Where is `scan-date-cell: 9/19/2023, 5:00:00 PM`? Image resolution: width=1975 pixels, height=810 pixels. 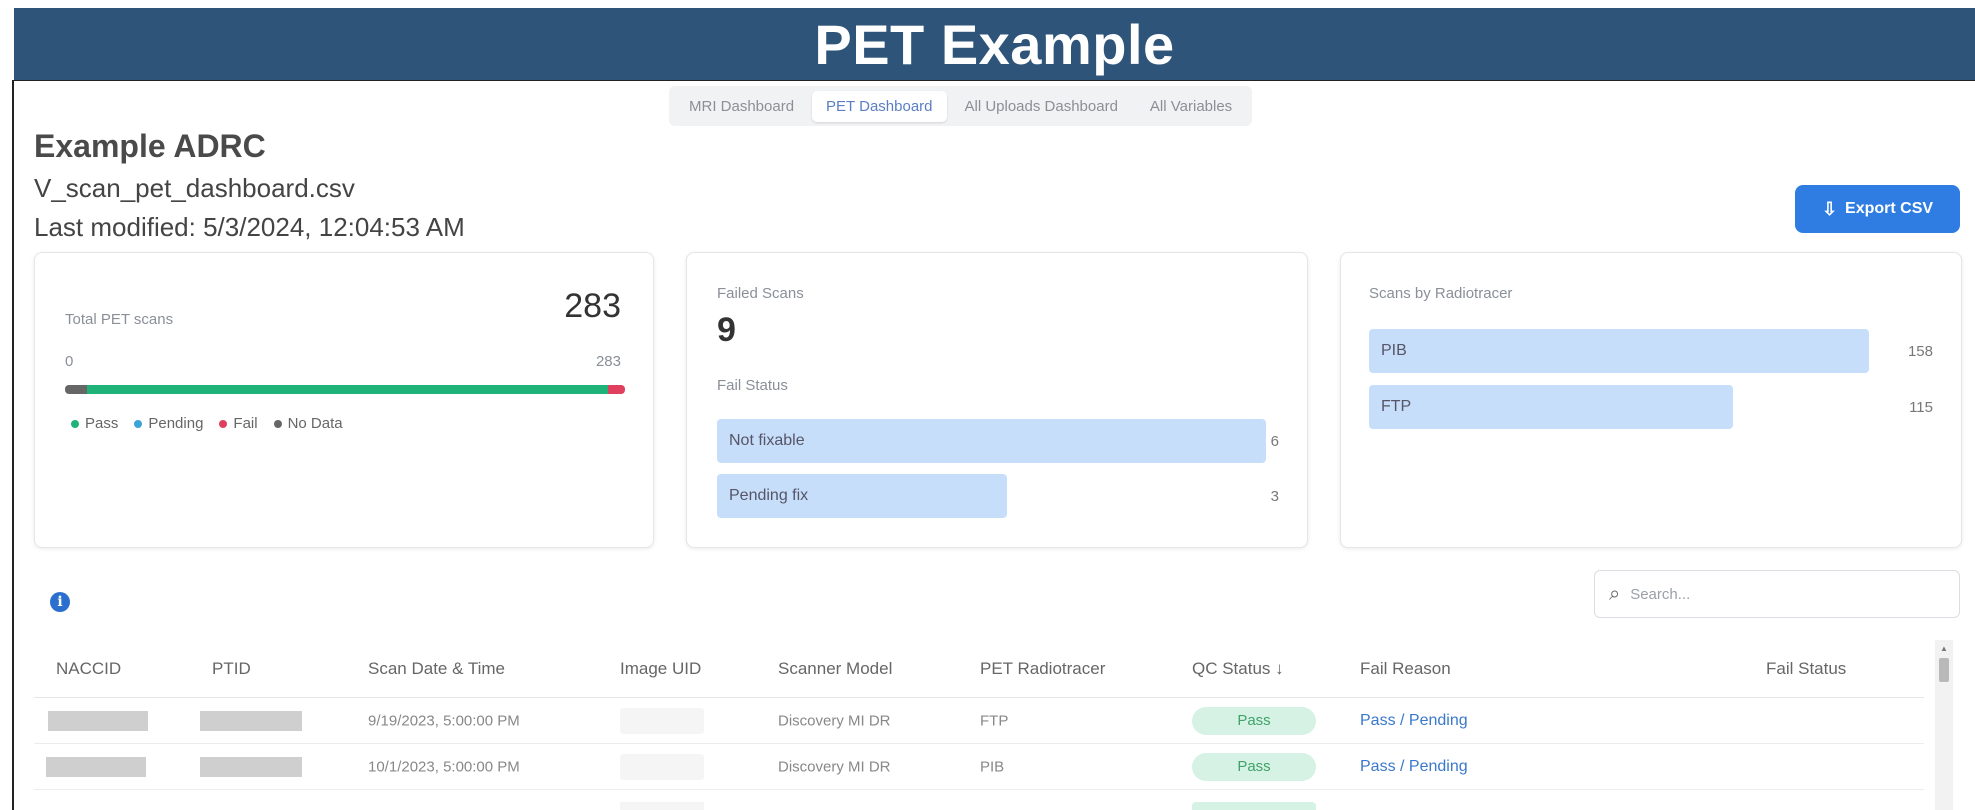 scan-date-cell: 9/19/2023, 5:00:00 PM is located at coordinates (444, 720).